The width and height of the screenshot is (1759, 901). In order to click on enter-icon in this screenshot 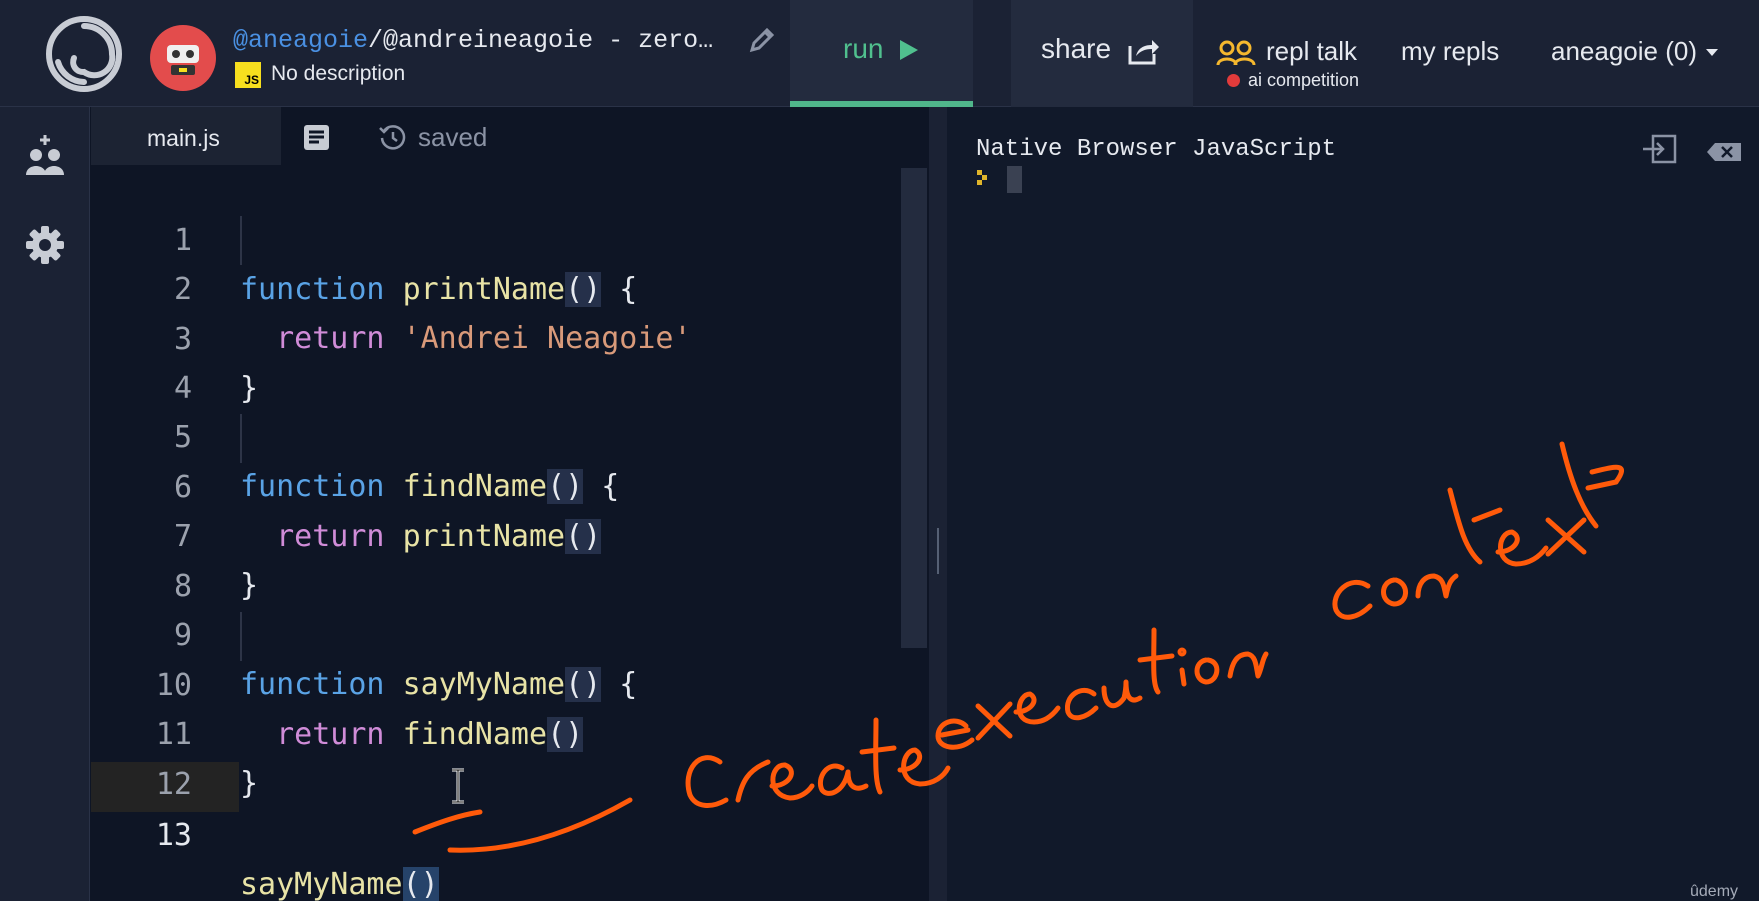, I will do `click(1659, 149)`.